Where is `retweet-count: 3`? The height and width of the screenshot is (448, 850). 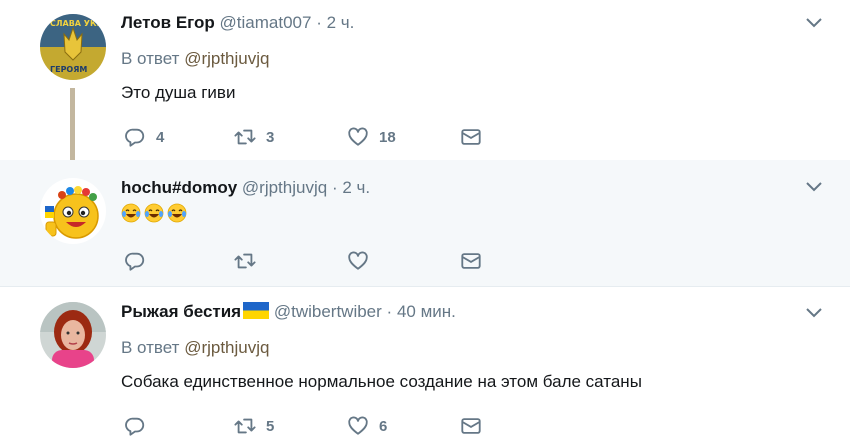 retweet-count: 3 is located at coordinates (270, 137).